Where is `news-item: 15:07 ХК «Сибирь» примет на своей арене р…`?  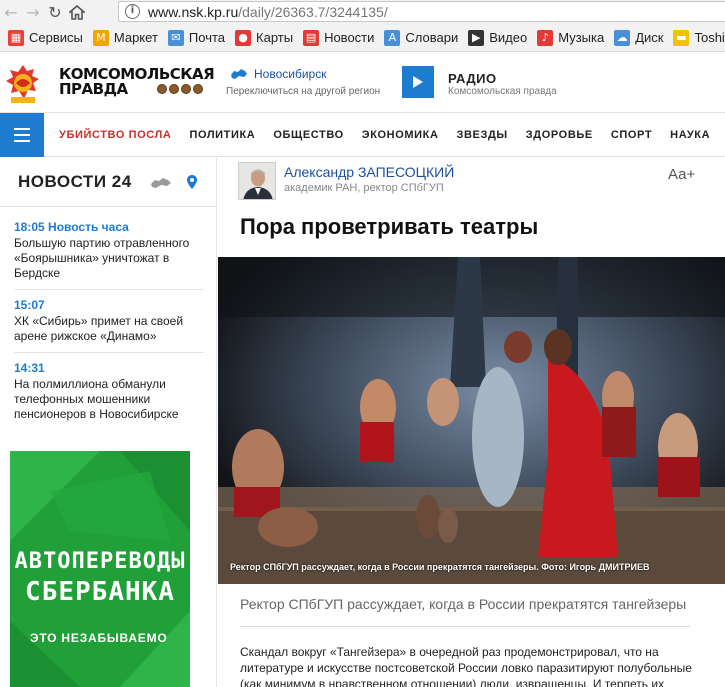 news-item: 15:07 ХК «Сибирь» примет на своей арене р… is located at coordinates (109, 325).